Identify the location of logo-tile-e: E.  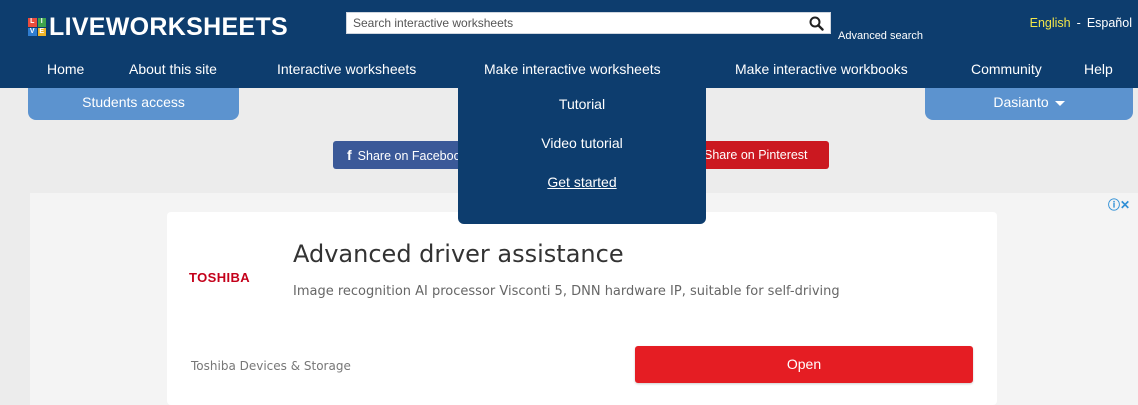
(41, 31).